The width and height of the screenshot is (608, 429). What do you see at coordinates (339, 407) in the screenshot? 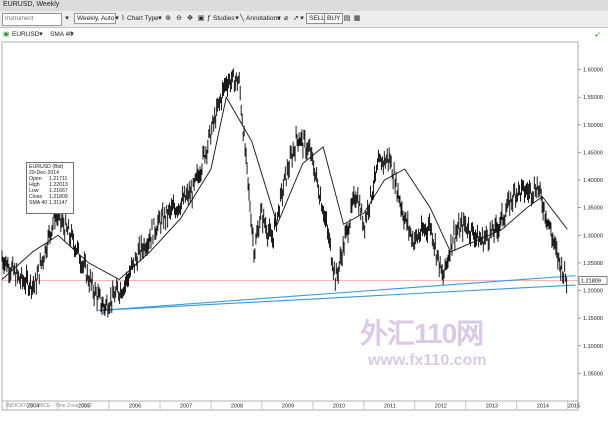
I see `x-tick-label: 2010` at bounding box center [339, 407].